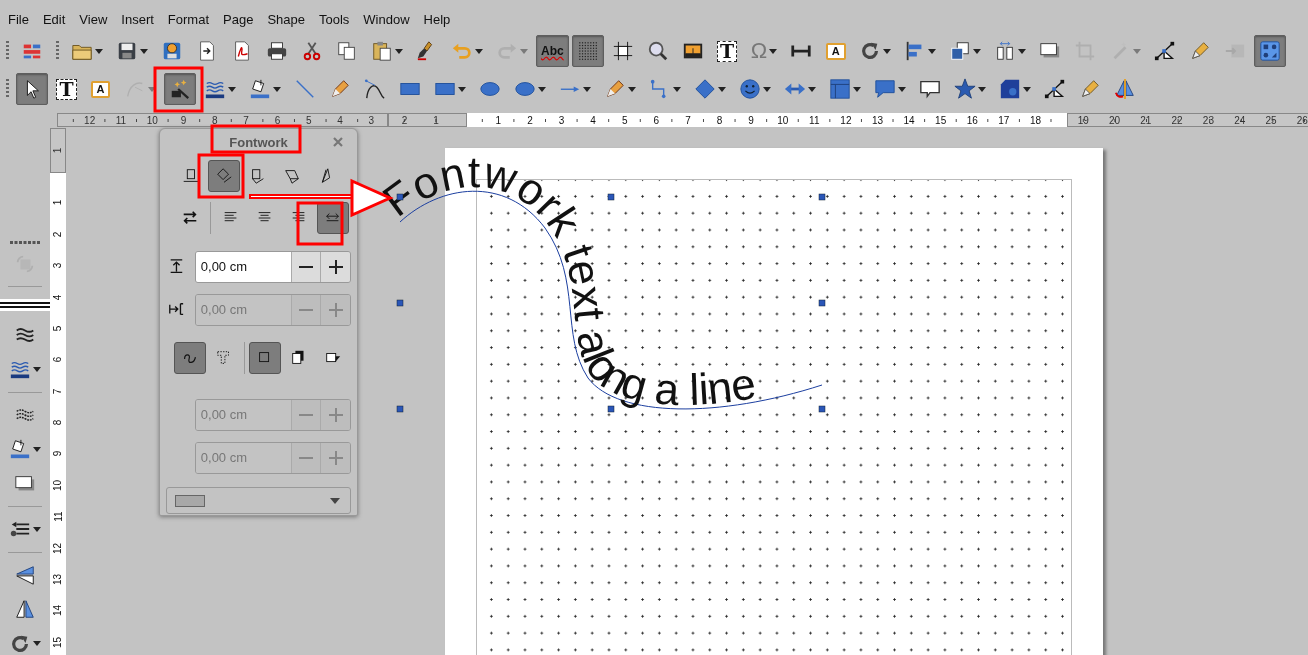 The height and width of the screenshot is (655, 1308). Describe the element at coordinates (1208, 120) in the screenshot. I see `ruler-number: 23` at that location.